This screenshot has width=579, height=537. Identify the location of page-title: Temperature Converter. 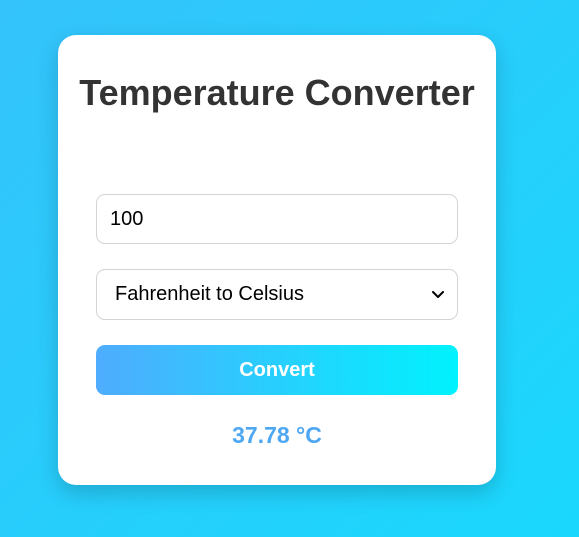
(277, 92).